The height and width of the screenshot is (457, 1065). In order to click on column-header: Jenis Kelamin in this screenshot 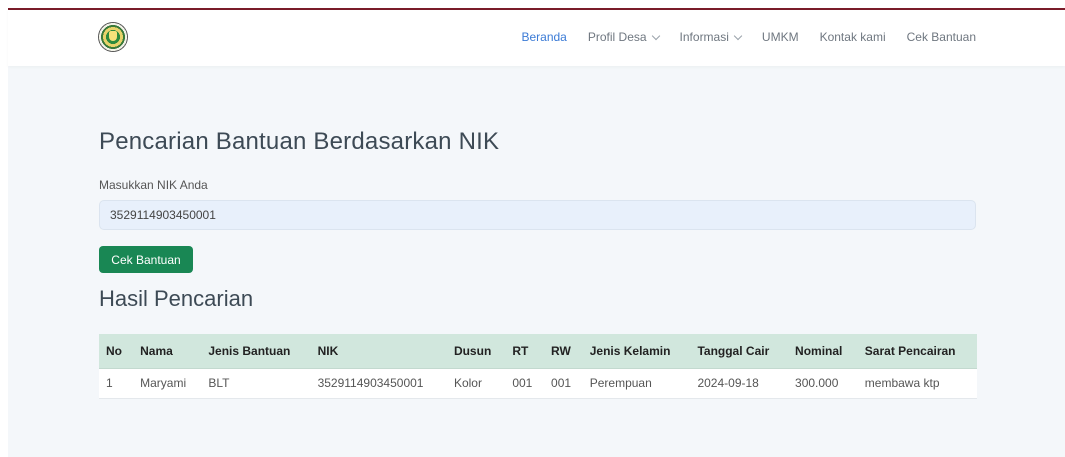, I will do `click(636, 351)`.